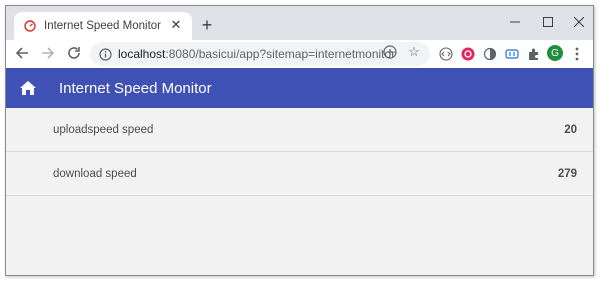 The image size is (600, 282). Describe the element at coordinates (577, 54) in the screenshot. I see `more-menu-icon` at that location.